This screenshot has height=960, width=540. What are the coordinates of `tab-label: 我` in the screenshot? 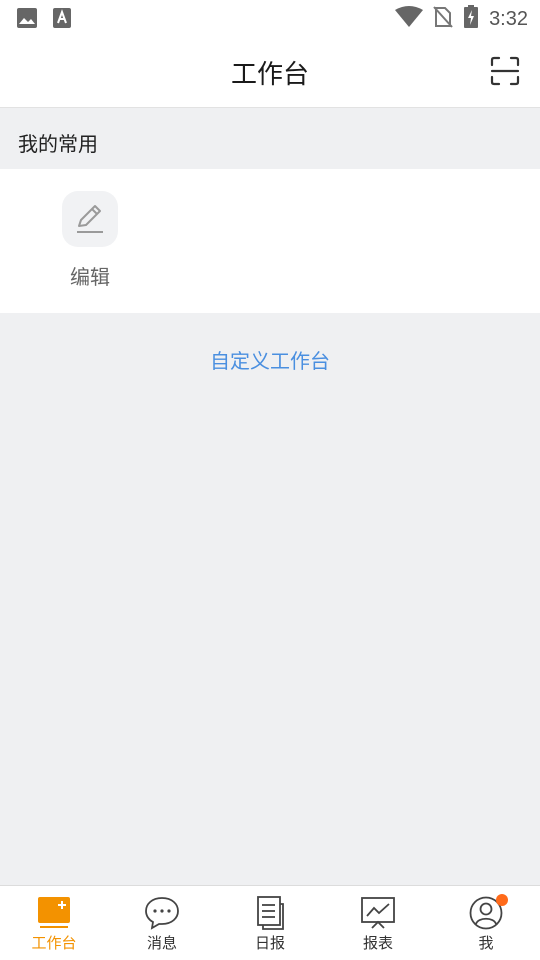 It's located at (486, 943).